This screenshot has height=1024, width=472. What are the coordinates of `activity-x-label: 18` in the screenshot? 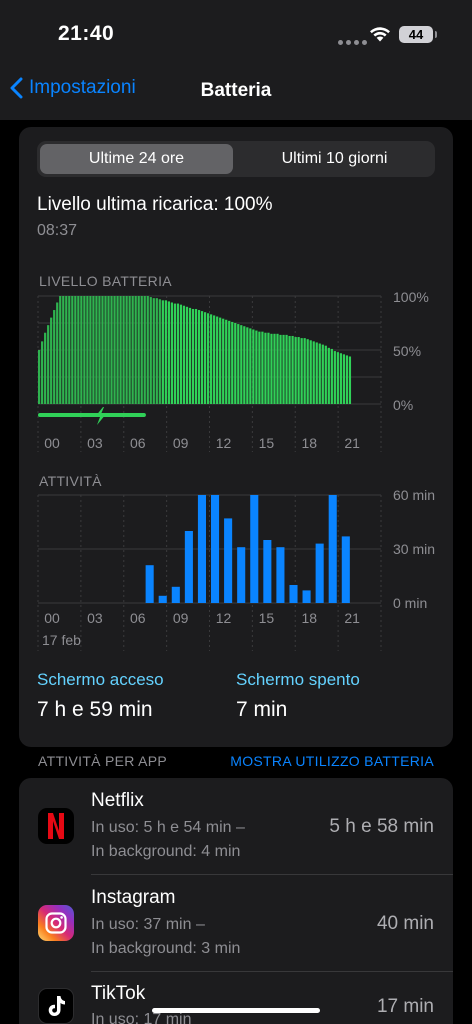 It's located at (309, 618).